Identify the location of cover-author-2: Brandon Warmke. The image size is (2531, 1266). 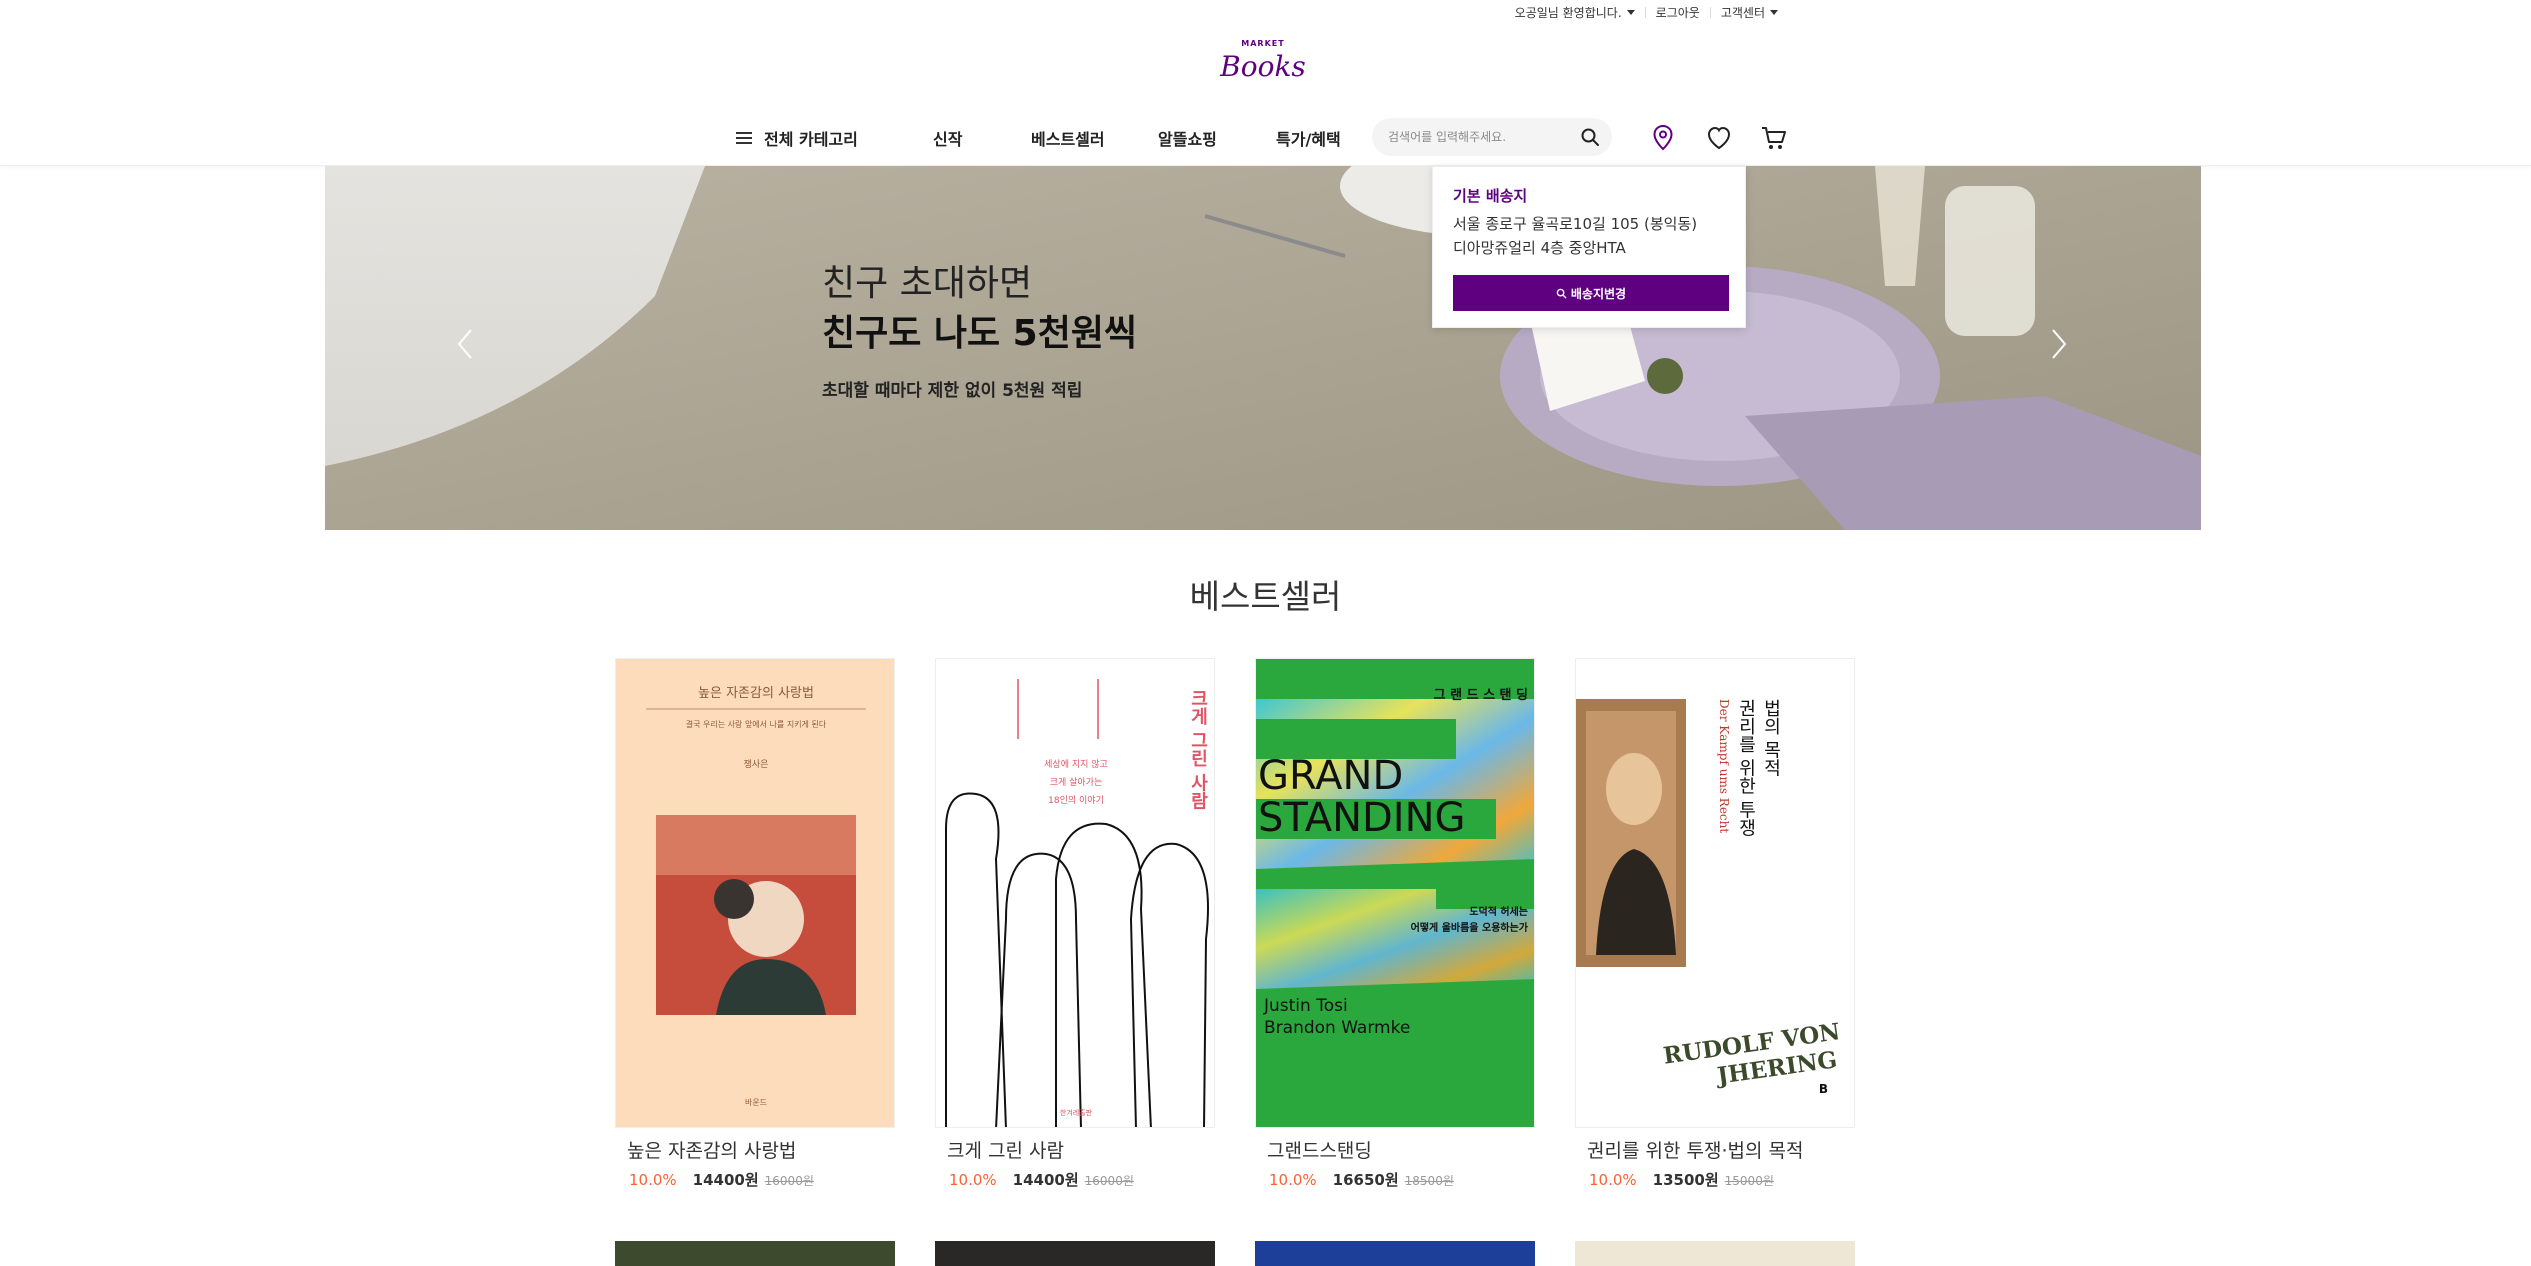
(1337, 1028).